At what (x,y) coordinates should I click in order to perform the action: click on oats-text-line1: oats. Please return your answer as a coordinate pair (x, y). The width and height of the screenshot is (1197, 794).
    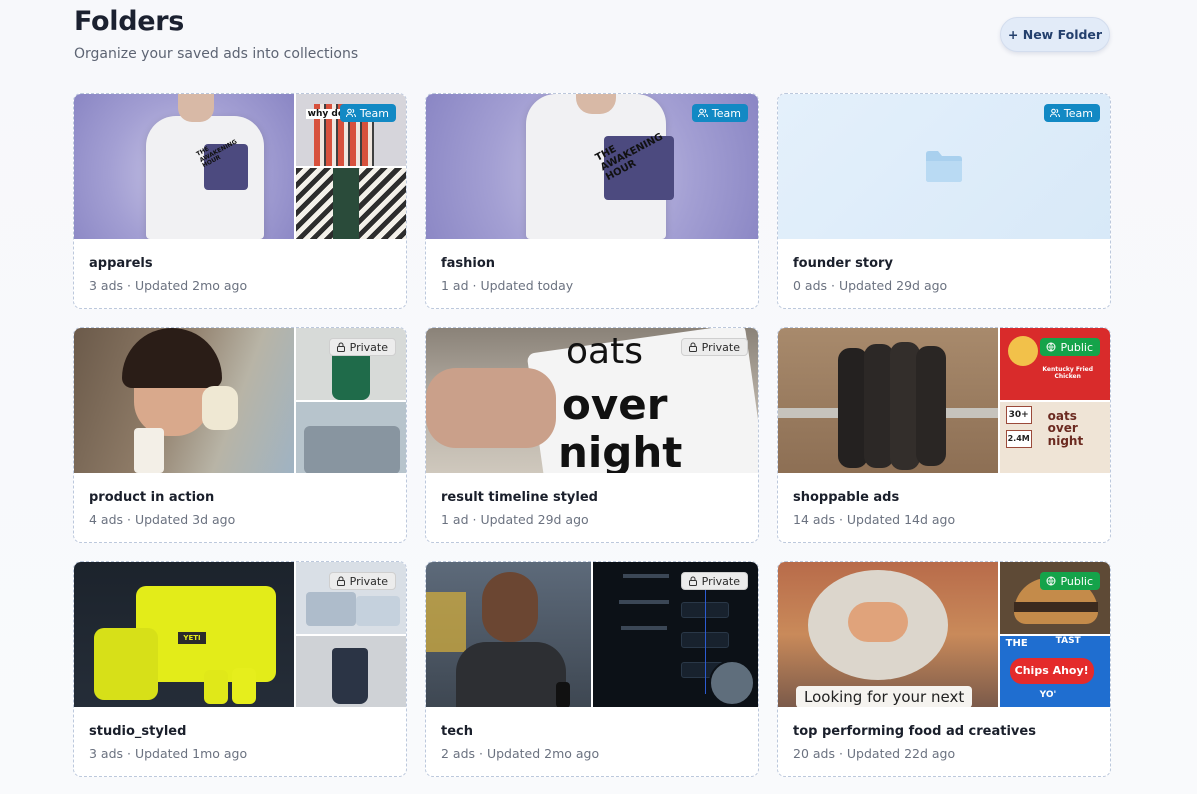
    Looking at the image, I should click on (604, 351).